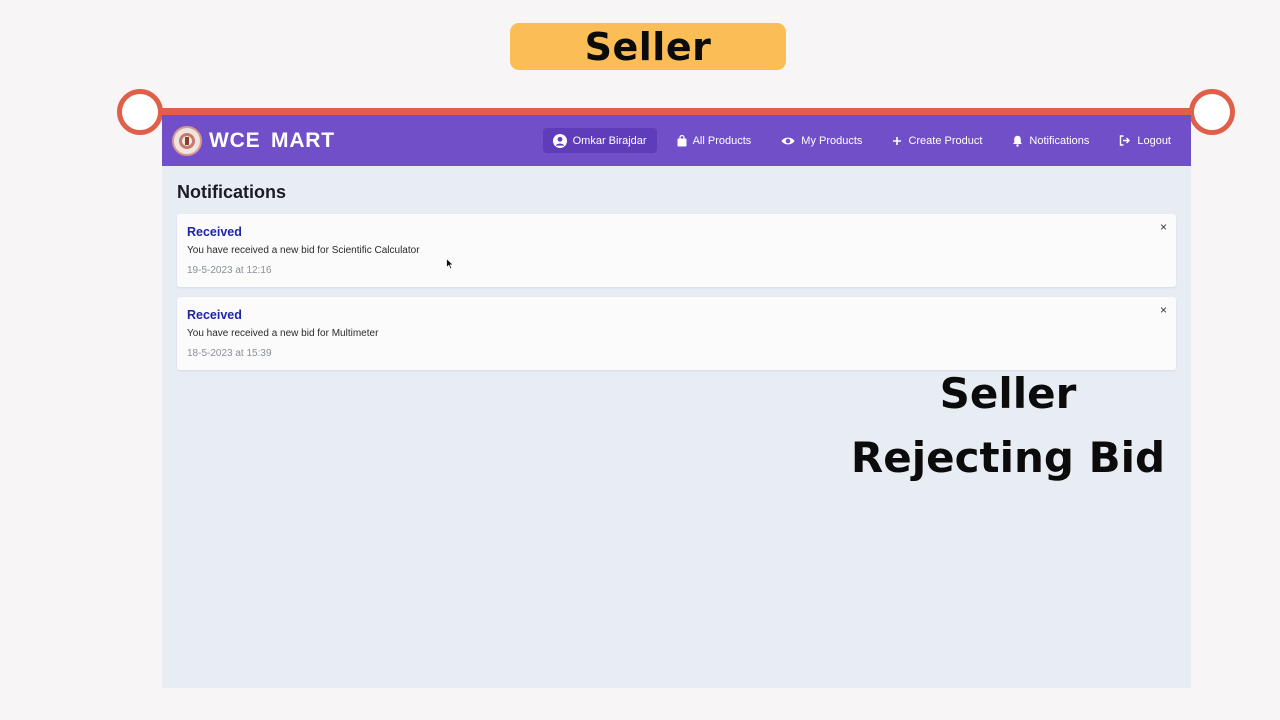  What do you see at coordinates (229, 270) in the screenshot?
I see `notification-timestamp: 19-5-2023 at 12:16` at bounding box center [229, 270].